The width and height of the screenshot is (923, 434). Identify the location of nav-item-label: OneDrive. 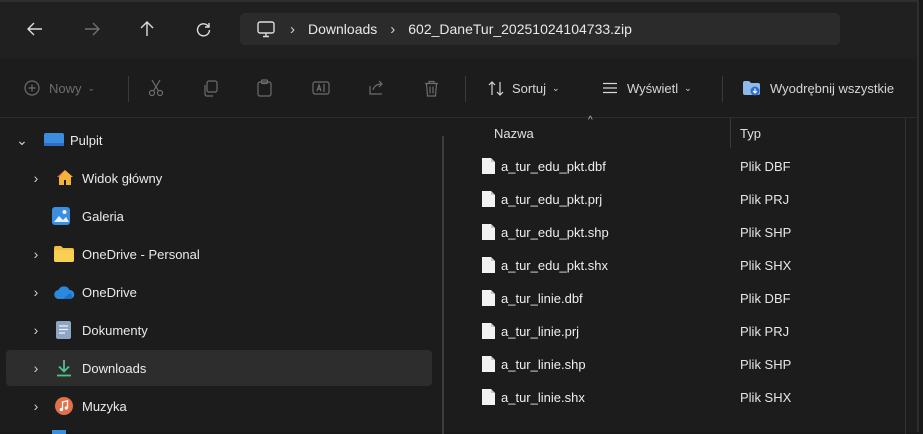
(109, 292).